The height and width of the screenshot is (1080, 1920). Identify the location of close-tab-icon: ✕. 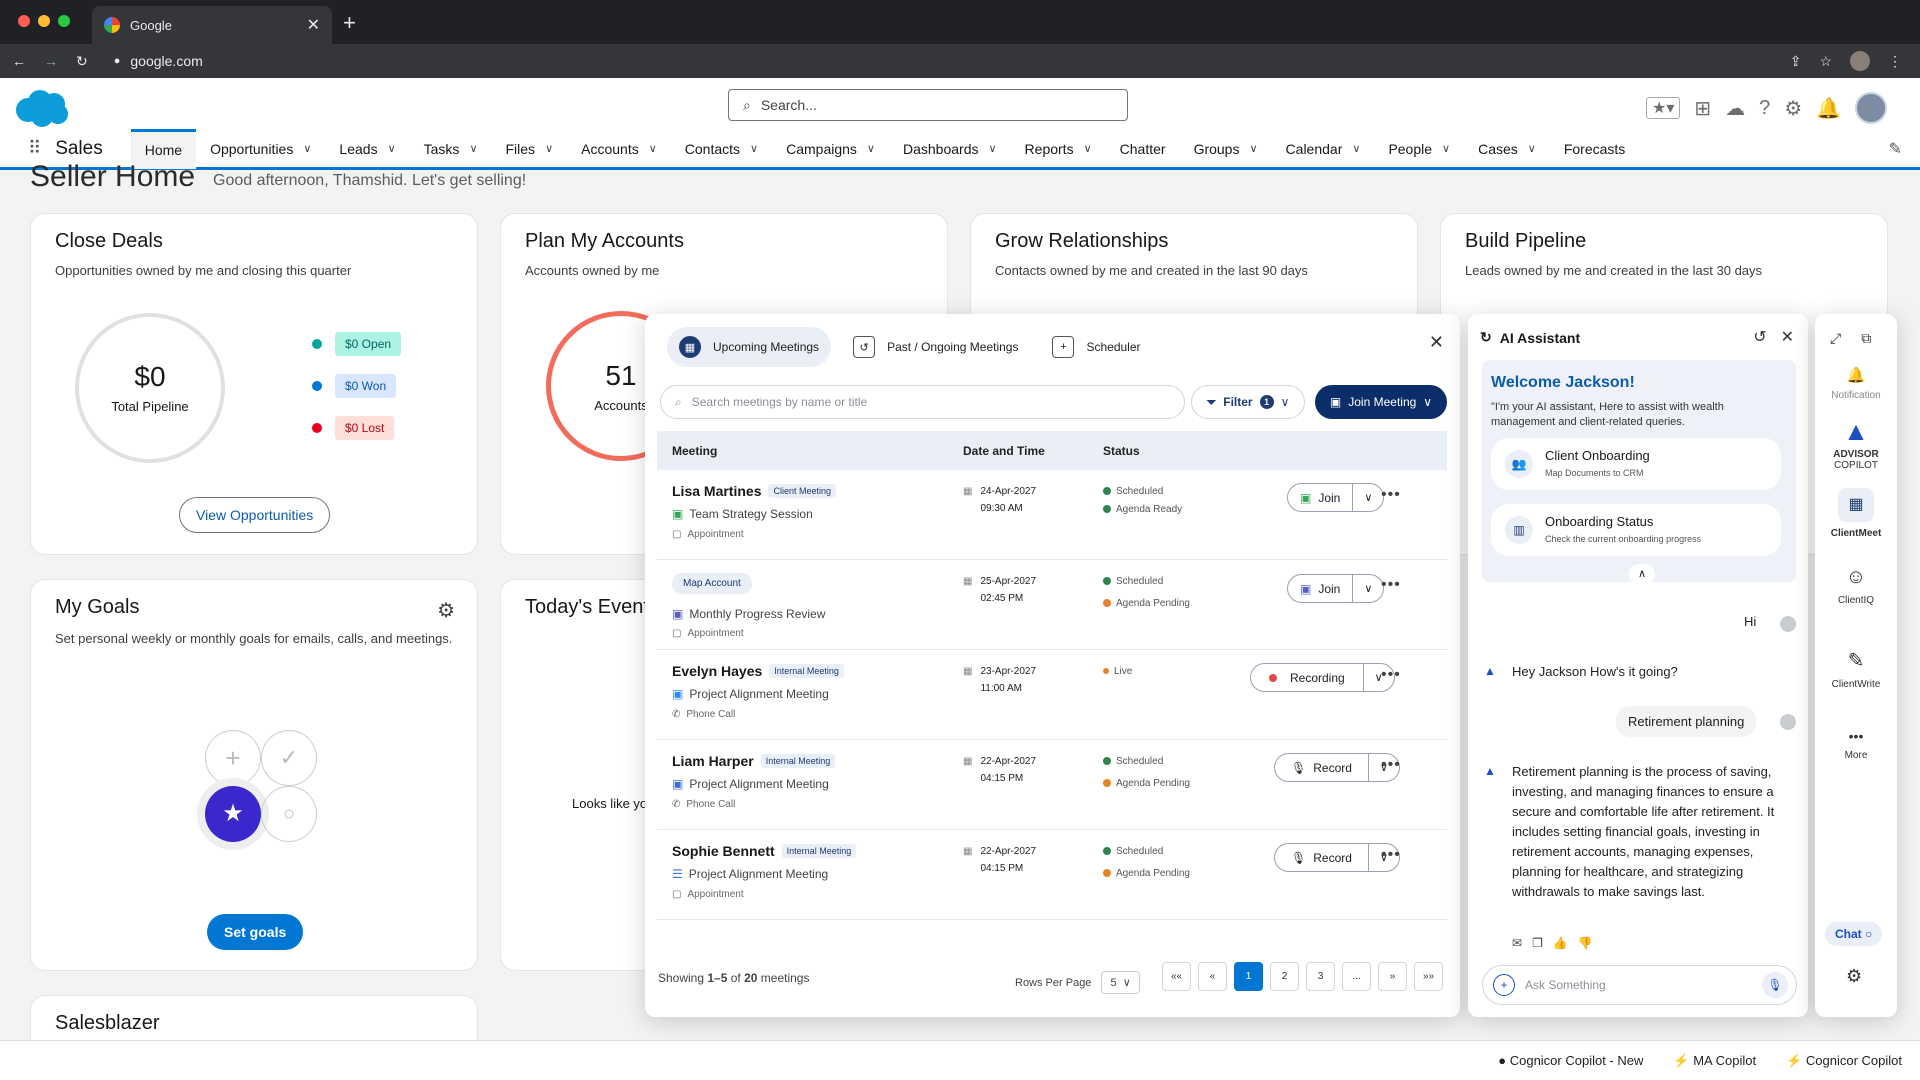
(313, 25).